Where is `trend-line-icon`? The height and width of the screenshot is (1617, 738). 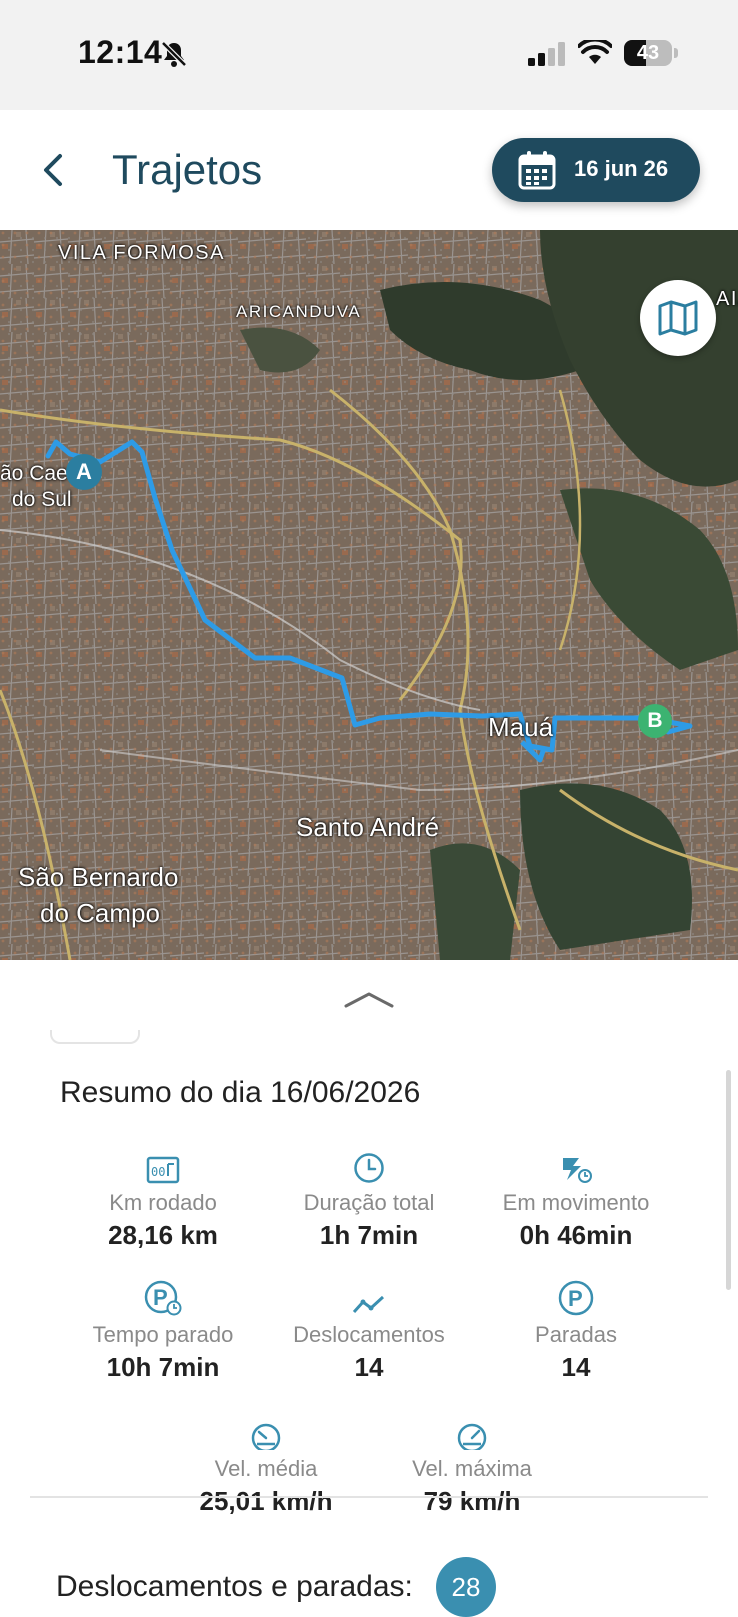 trend-line-icon is located at coordinates (368, 1304).